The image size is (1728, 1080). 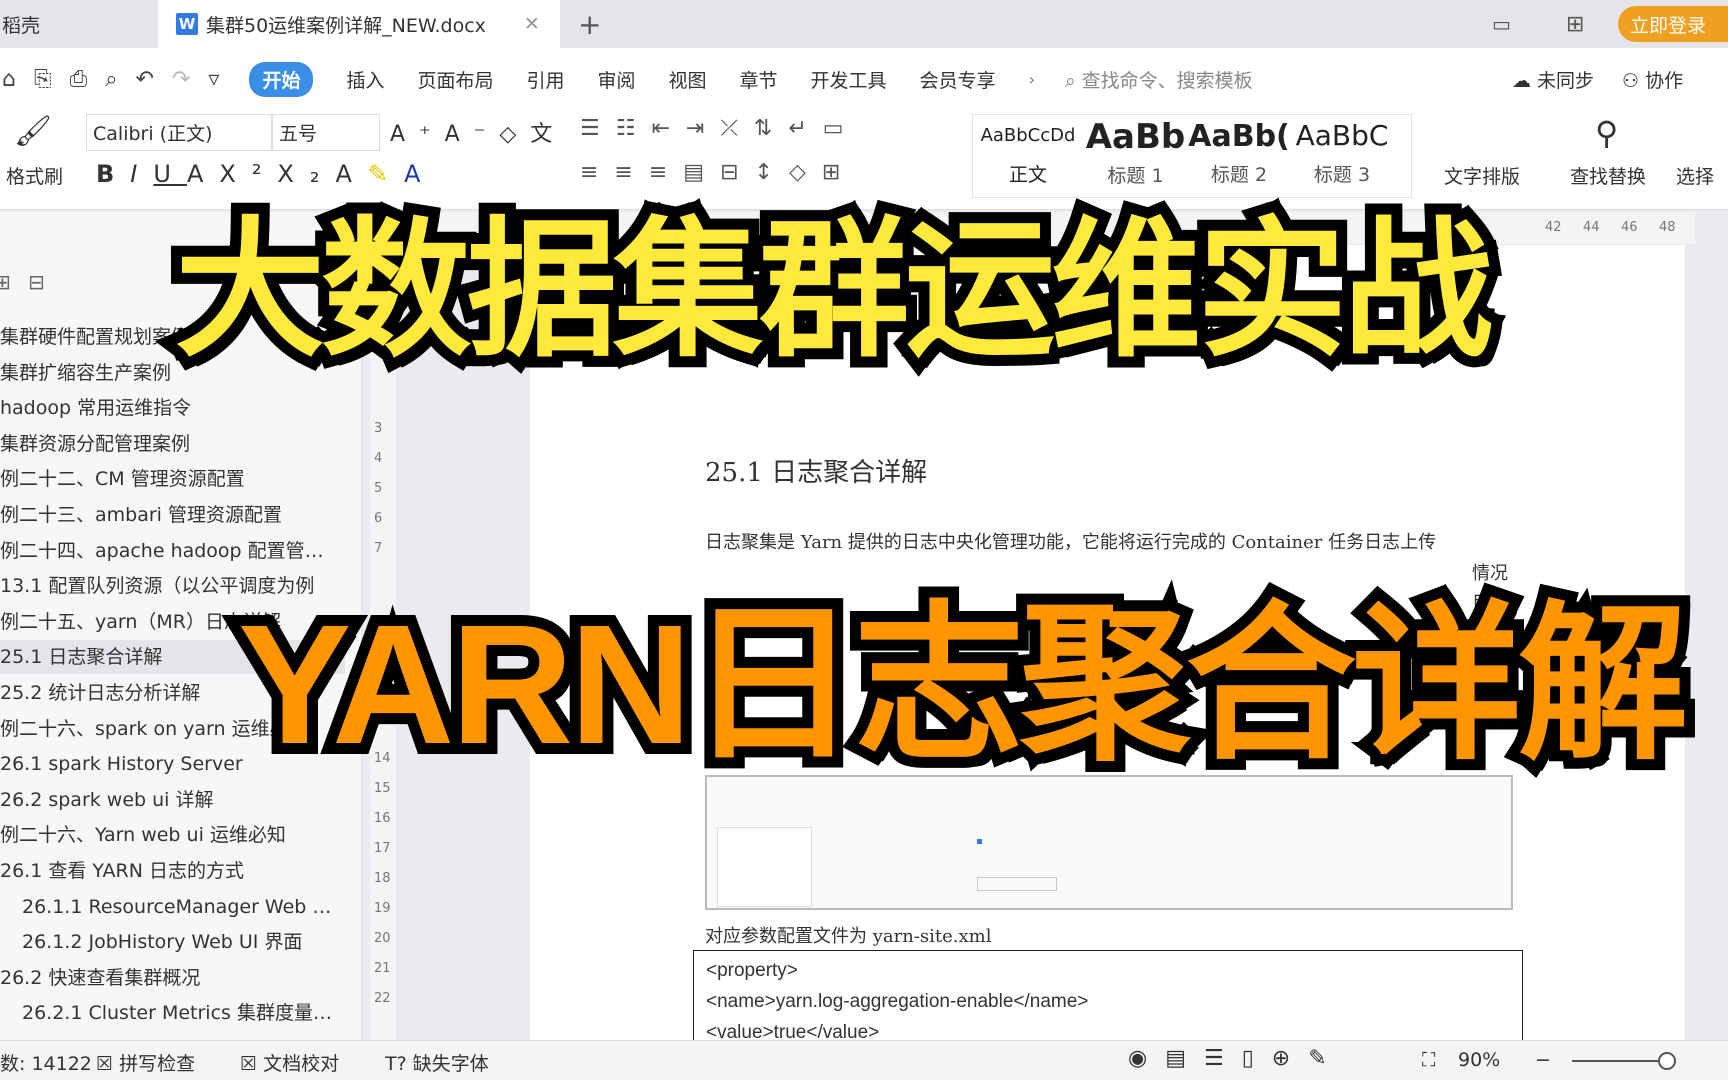 What do you see at coordinates (864, 24) in the screenshot?
I see `tab-bar: 稻壳 W 集群50运维案例详解_NEW.docx ✕ + ▭ ⊞ 立即登录` at bounding box center [864, 24].